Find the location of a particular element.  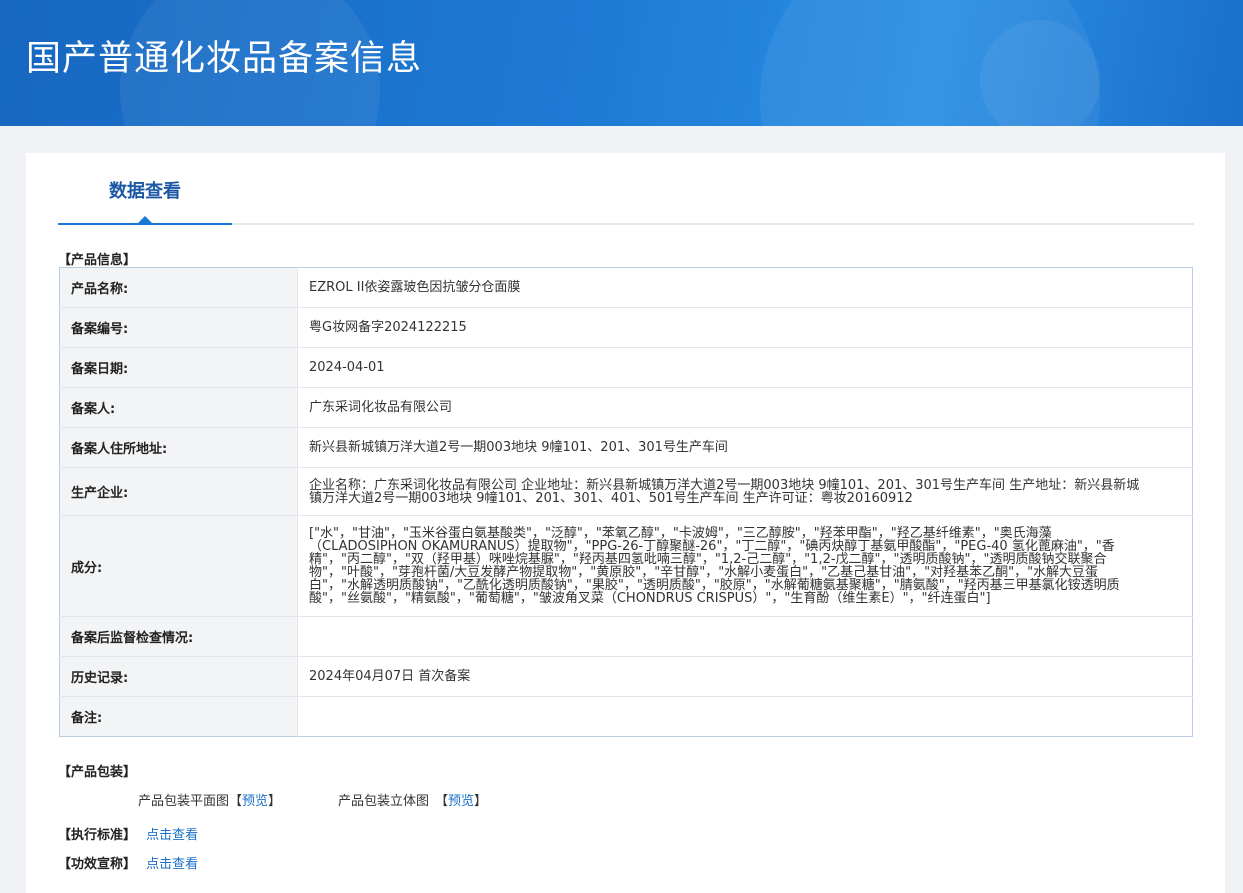

table-row: 备案日期: 2024-04-01 is located at coordinates (626, 367).